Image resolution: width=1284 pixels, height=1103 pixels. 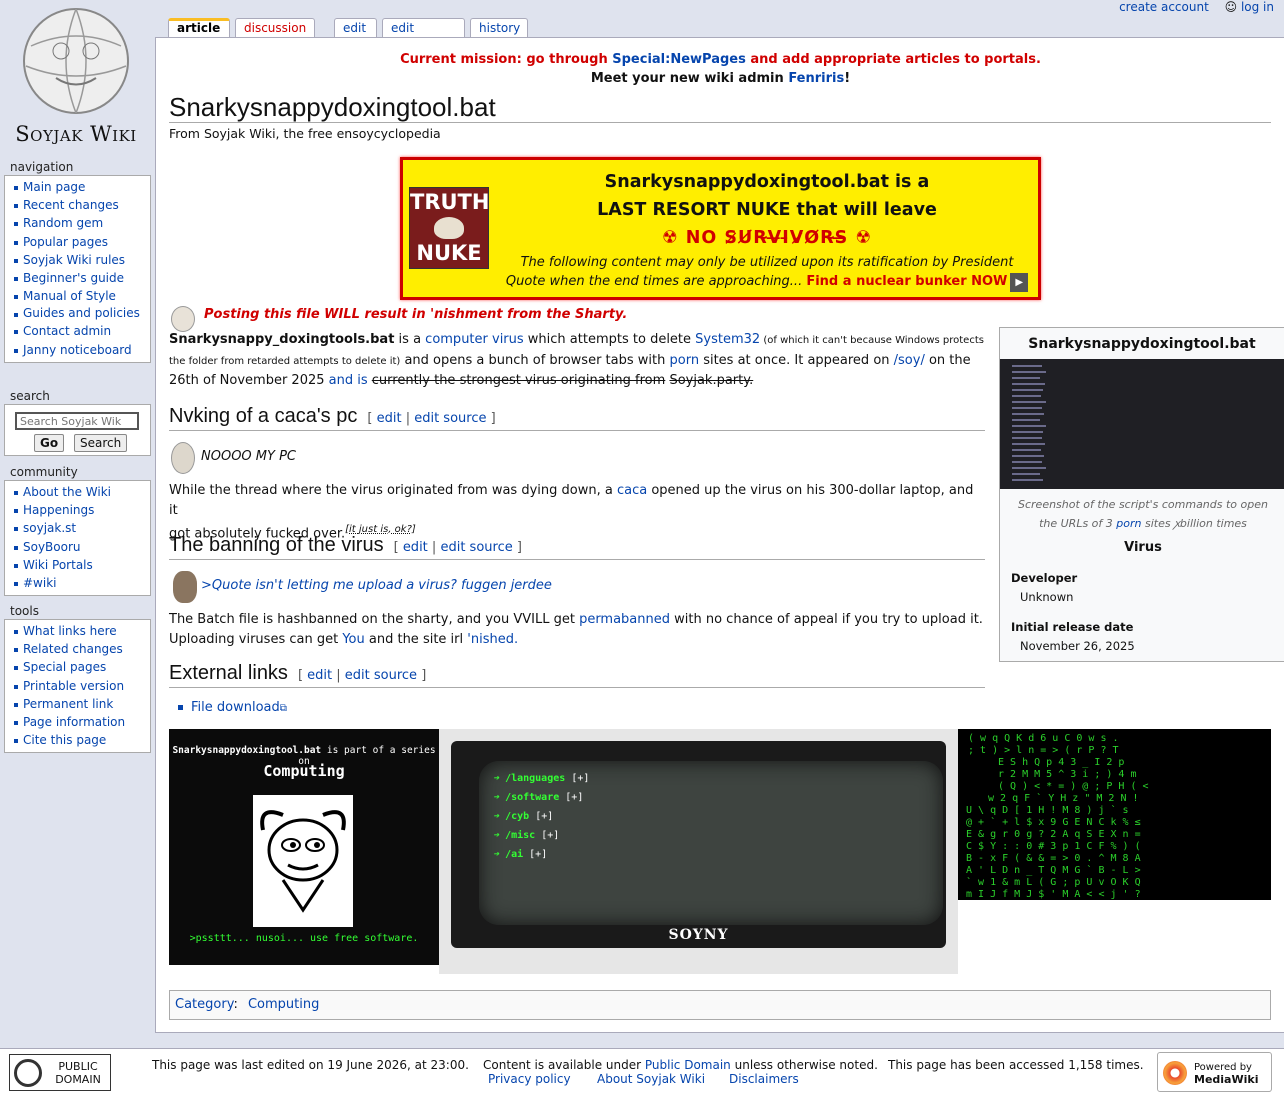 I want to click on infobox-section-virus: Virus, so click(x=1143, y=547).